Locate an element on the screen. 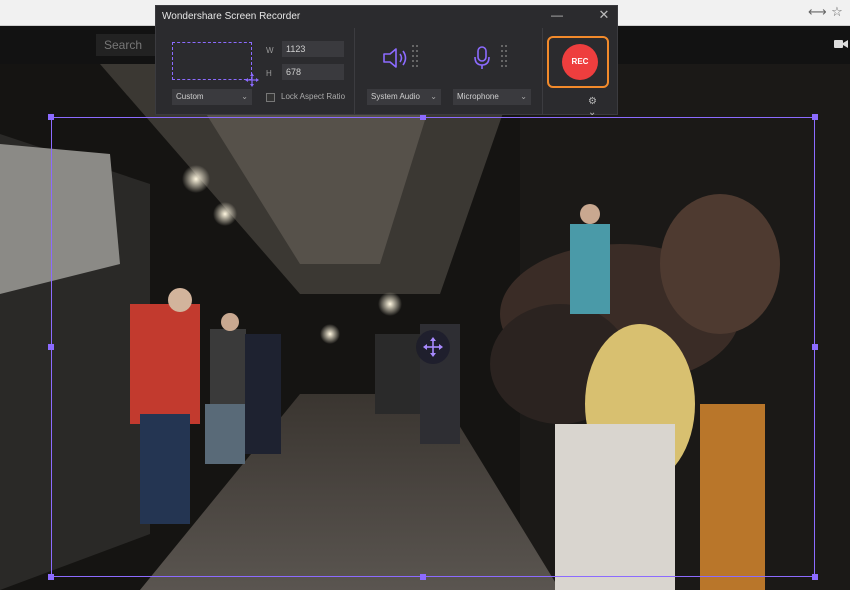 The height and width of the screenshot is (590, 850). video-camera-icon is located at coordinates (841, 44).